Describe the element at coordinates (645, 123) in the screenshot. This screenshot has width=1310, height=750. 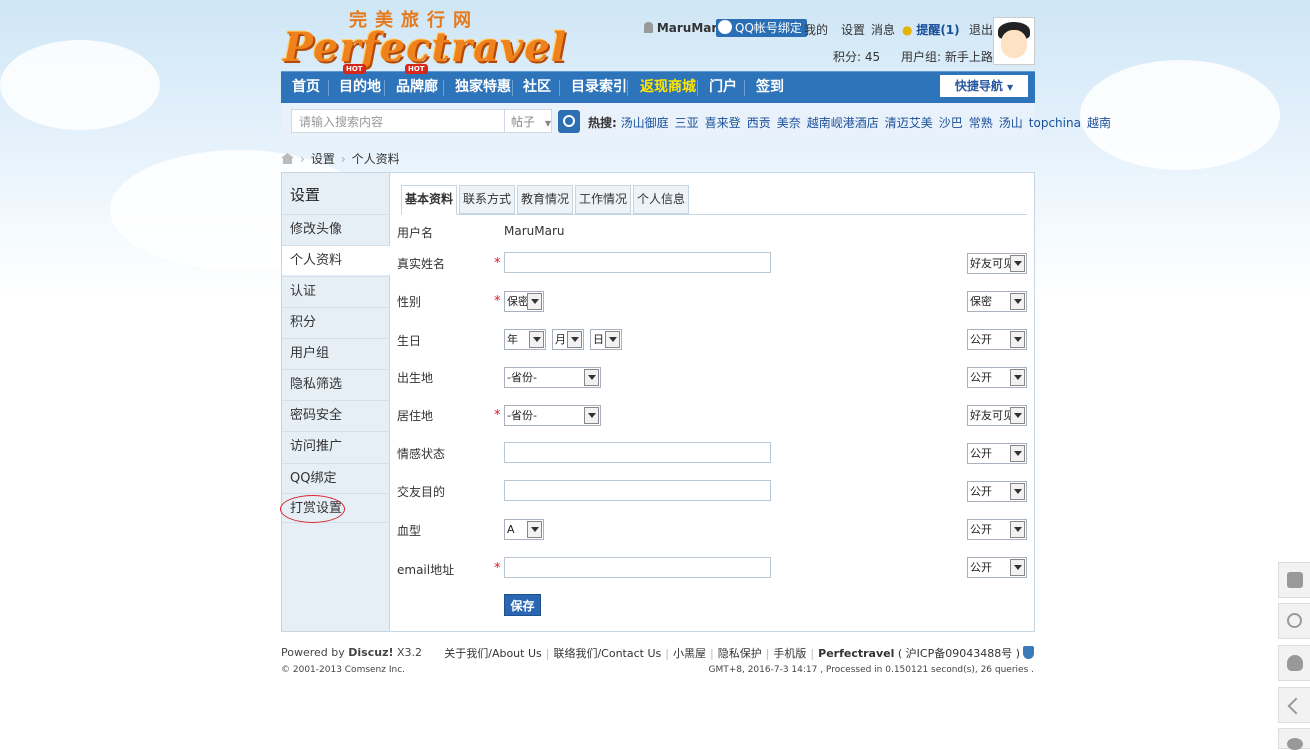
I see `hot-word-link: 汤山御庭` at that location.